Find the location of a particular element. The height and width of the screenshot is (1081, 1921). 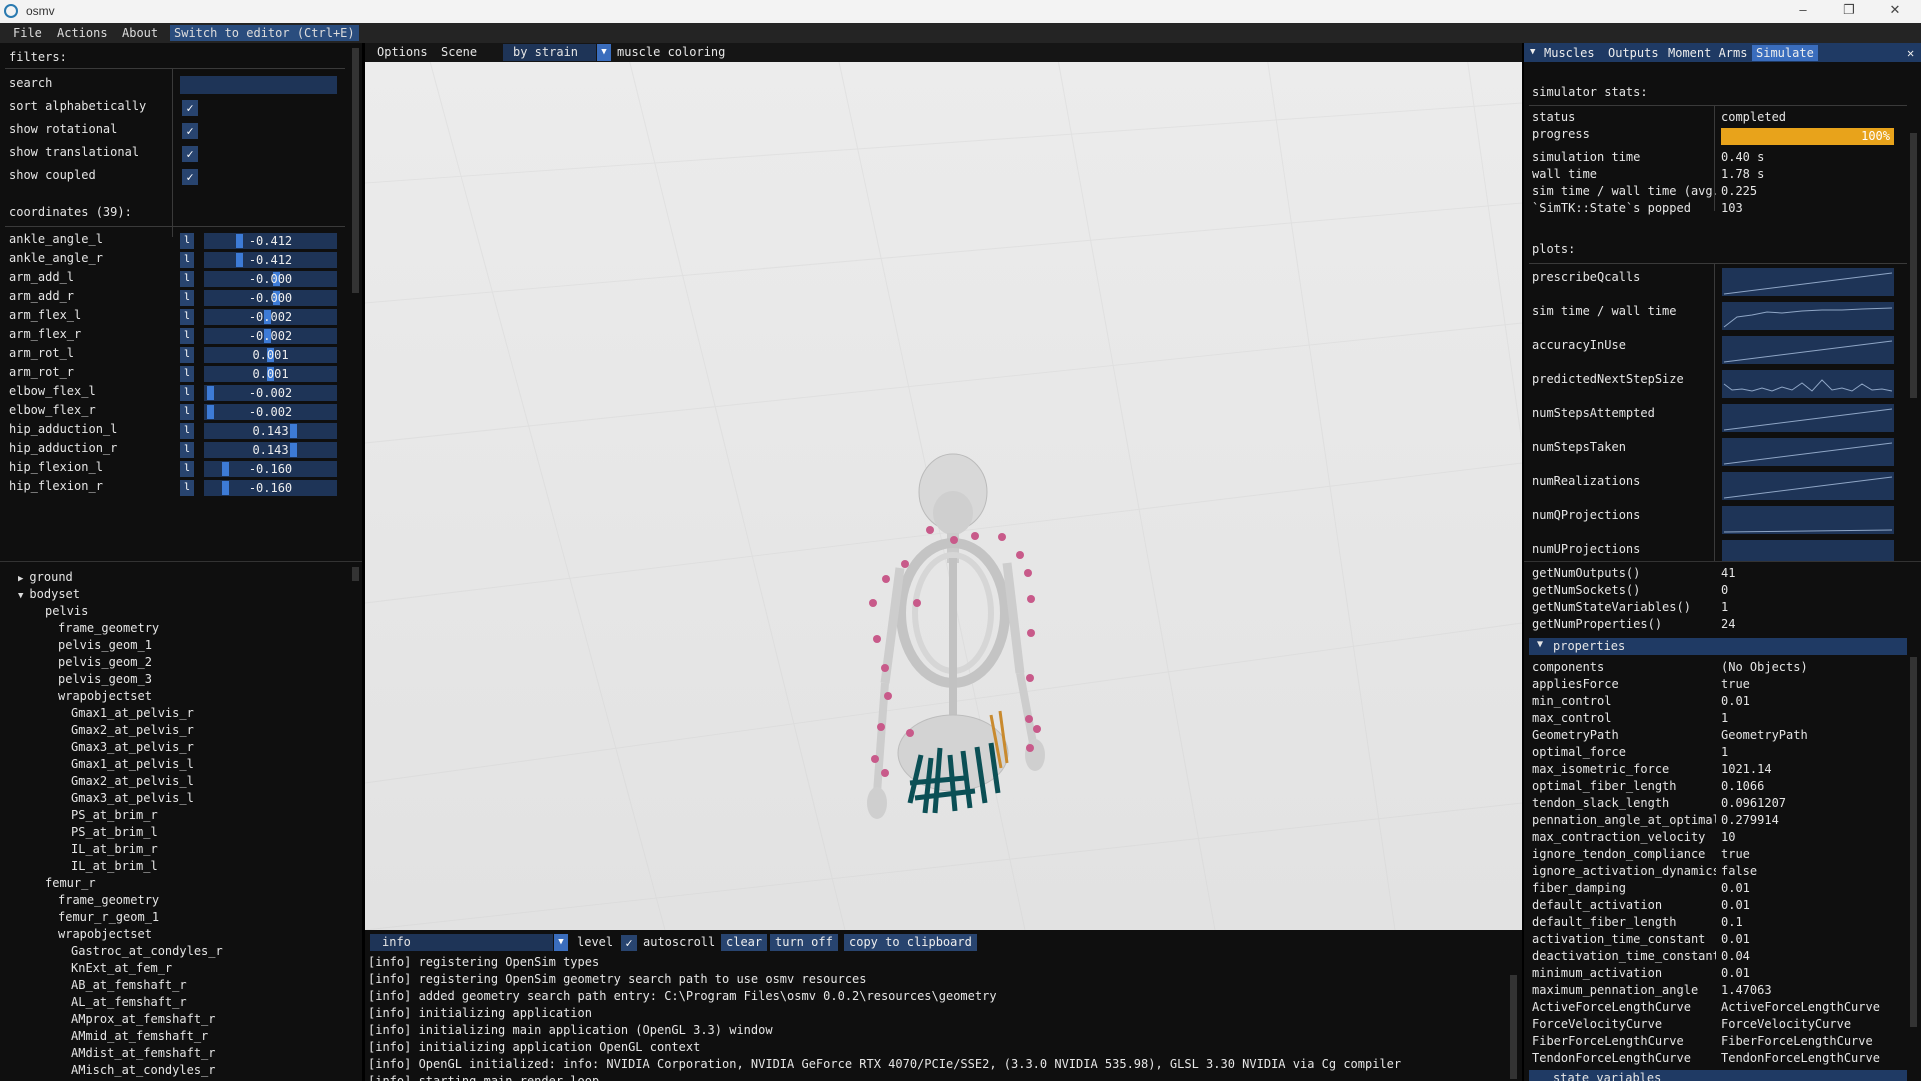

tree-item: PS_at_brim_r is located at coordinates (114, 815).